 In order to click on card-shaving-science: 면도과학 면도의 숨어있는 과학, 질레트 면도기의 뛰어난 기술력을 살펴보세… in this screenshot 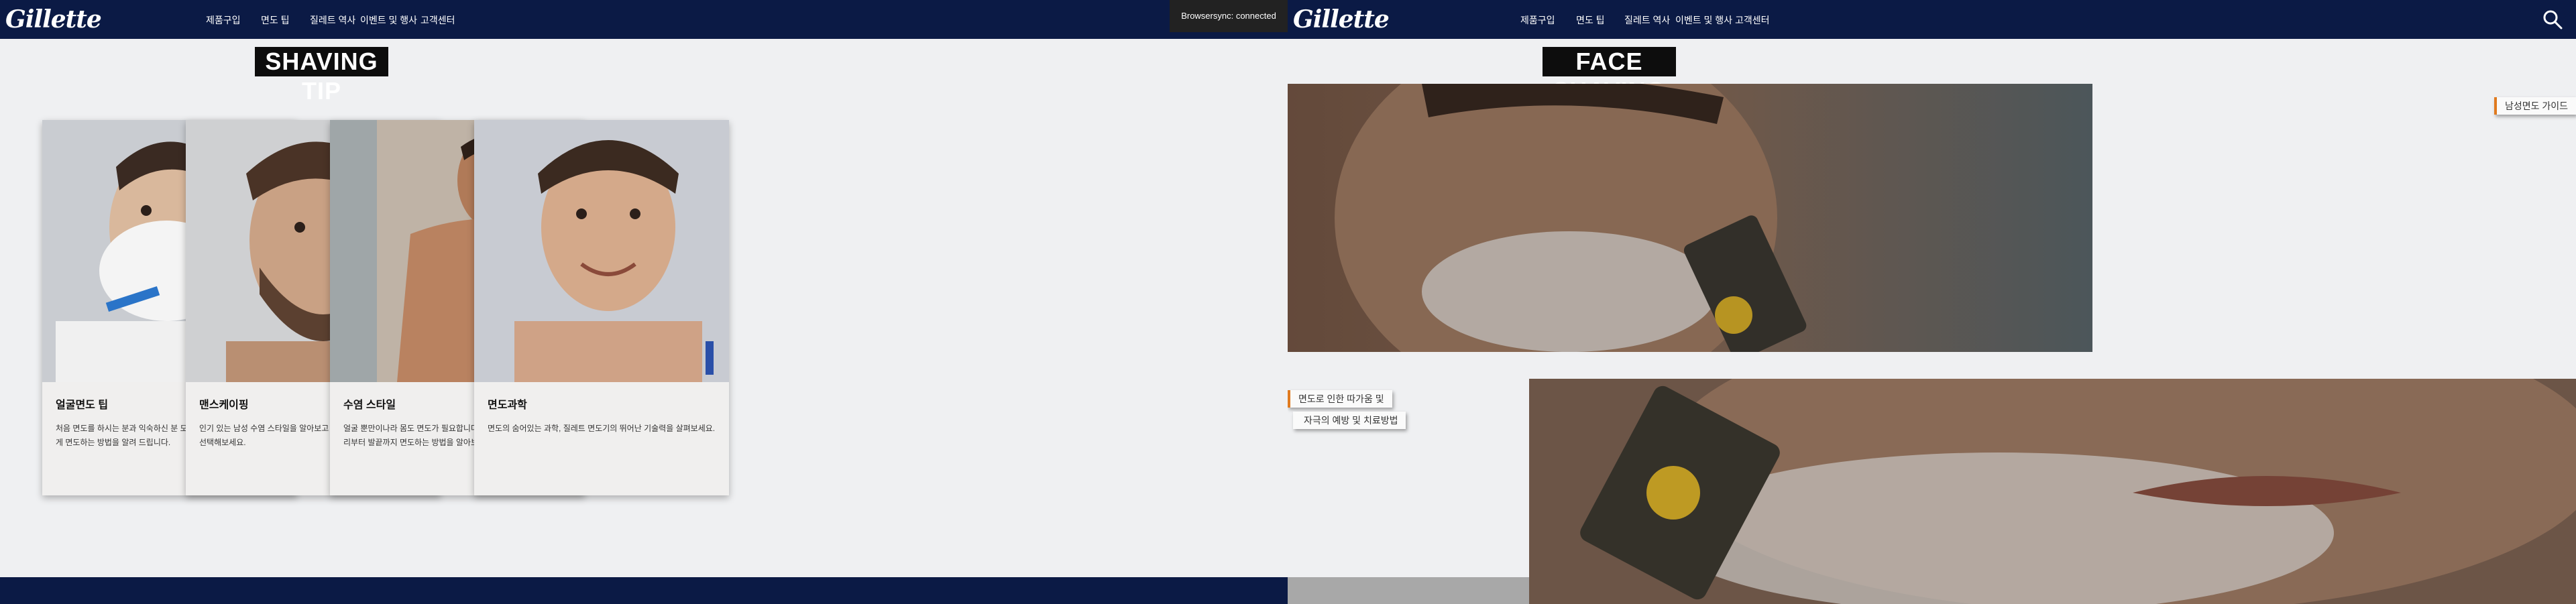, I will do `click(601, 307)`.